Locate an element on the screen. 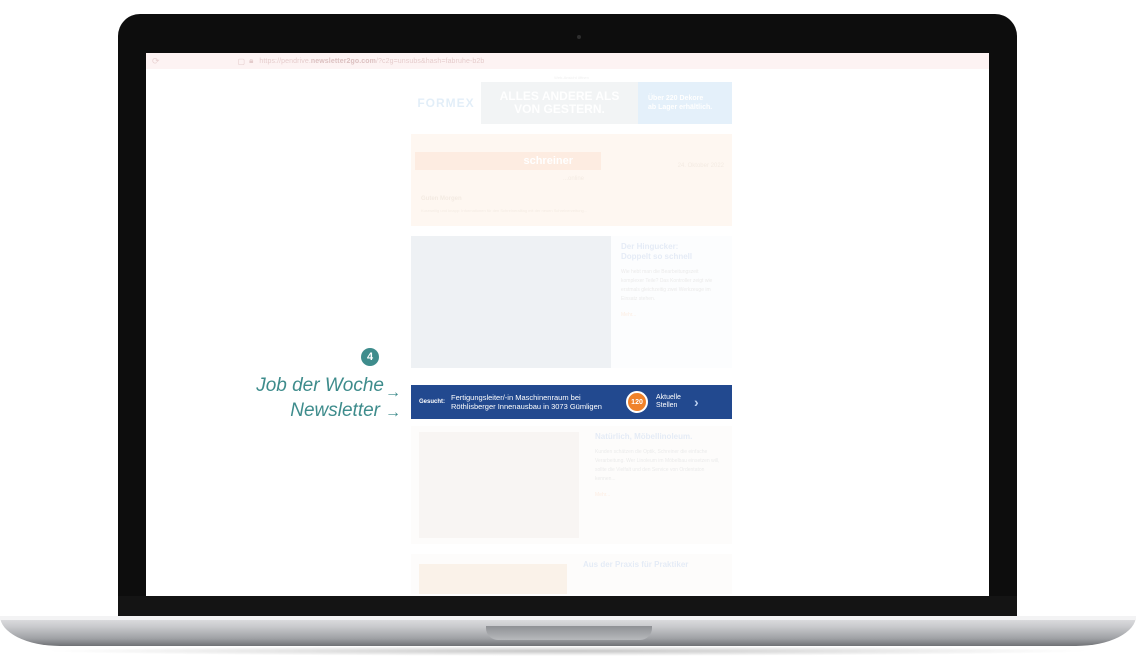  banner-side-text: Über 220 Dekore ab Lager erhältlich. is located at coordinates (685, 103).